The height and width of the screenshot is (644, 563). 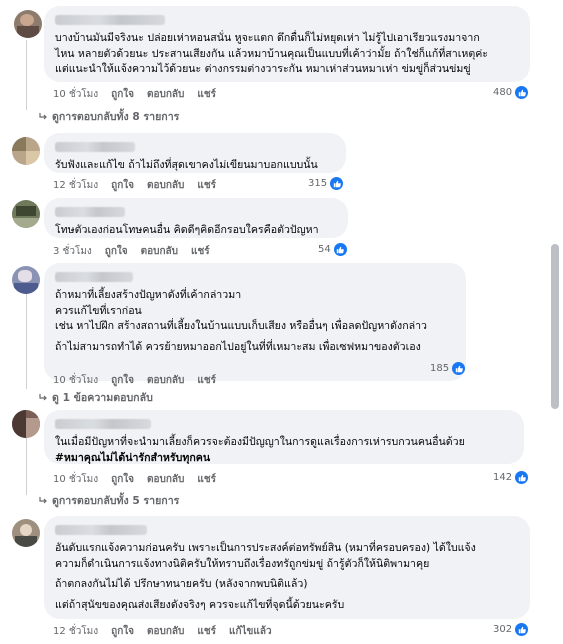 I want to click on reaction-count: 185, so click(x=448, y=368).